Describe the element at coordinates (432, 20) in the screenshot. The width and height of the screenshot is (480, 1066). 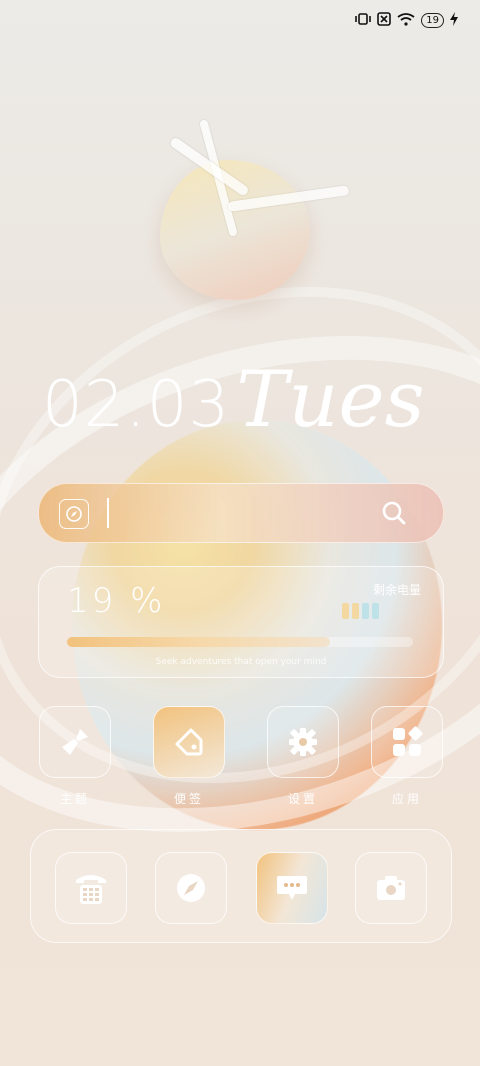
I see `battery-icon: 19` at that location.